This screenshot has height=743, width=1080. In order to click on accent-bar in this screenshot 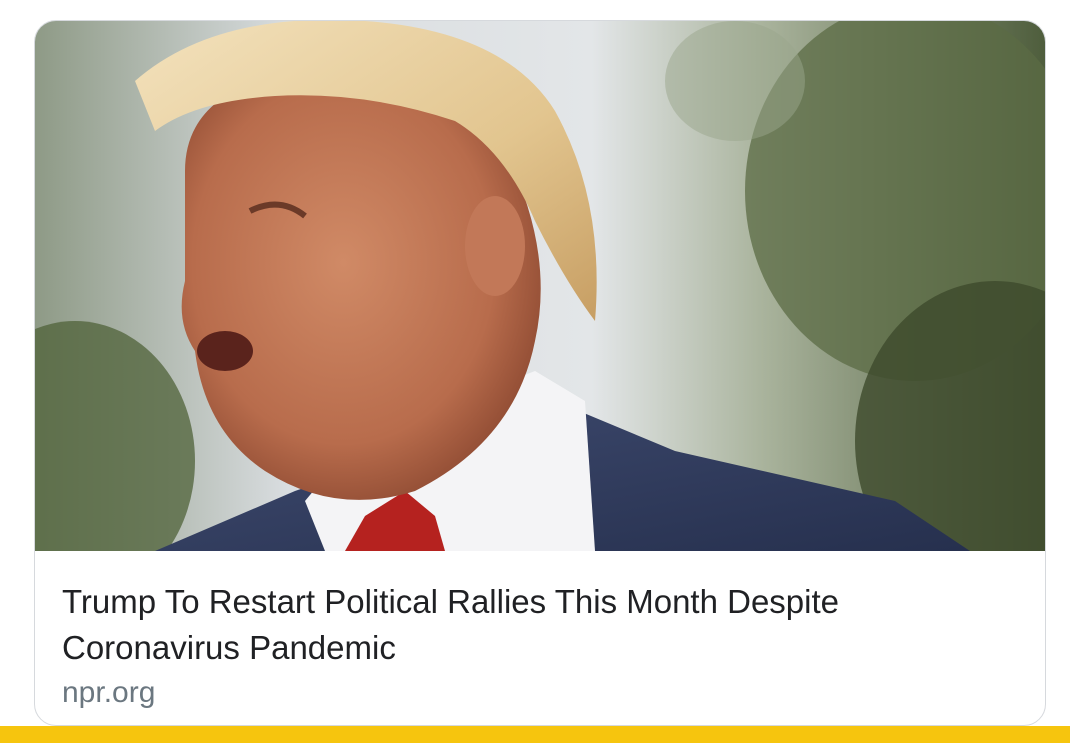, I will do `click(535, 734)`.